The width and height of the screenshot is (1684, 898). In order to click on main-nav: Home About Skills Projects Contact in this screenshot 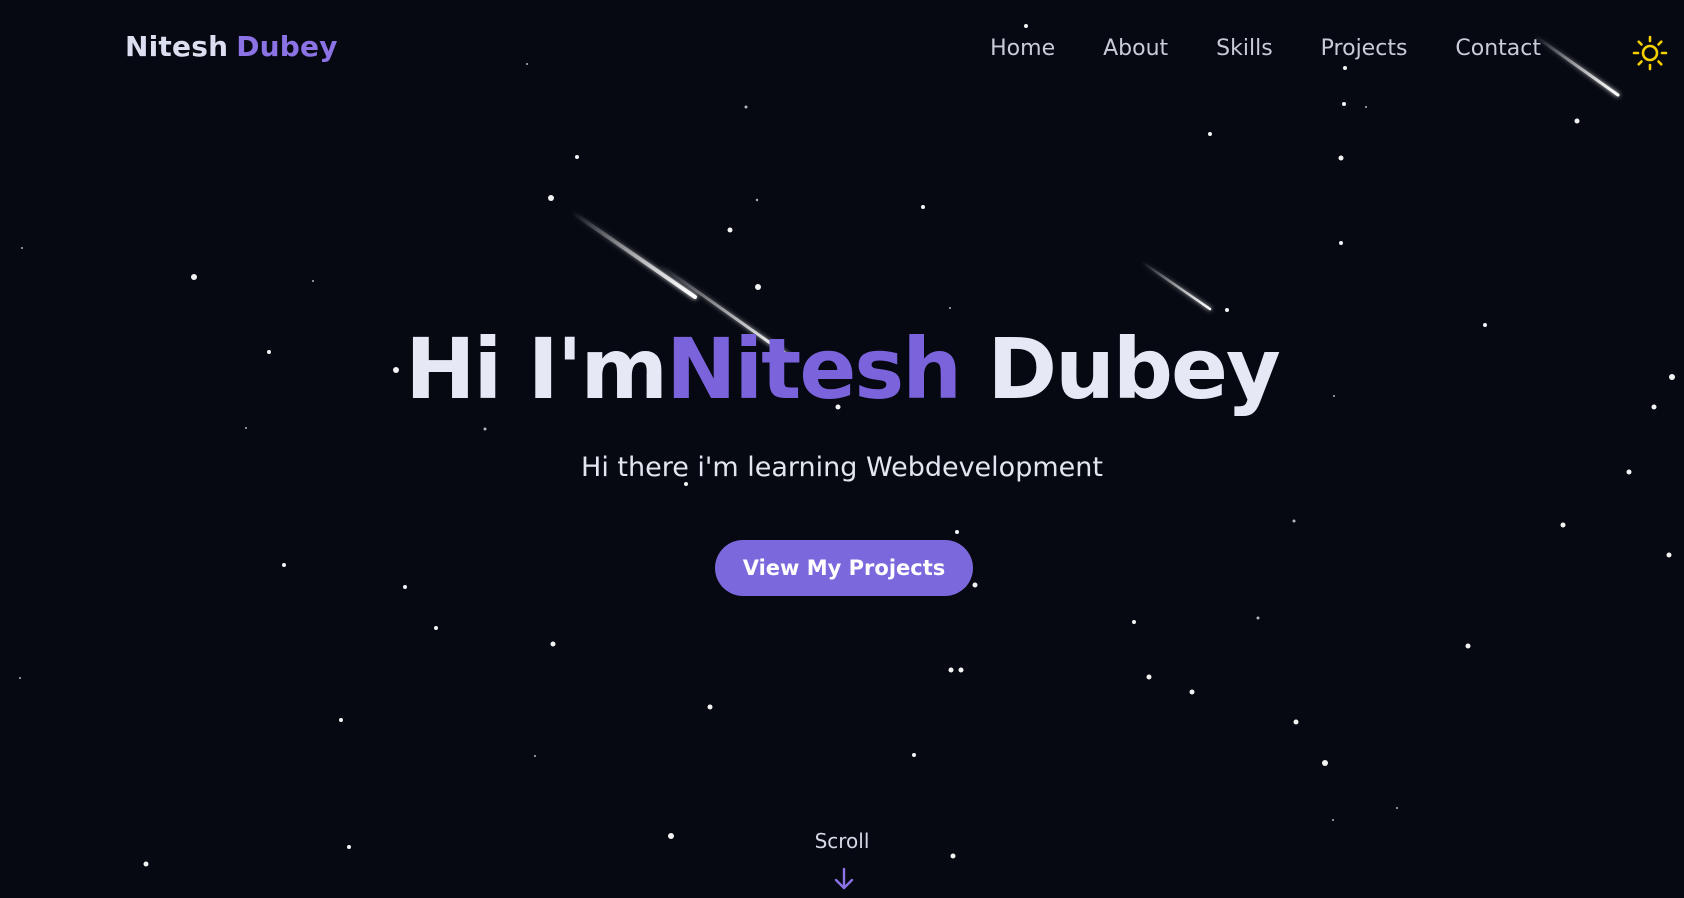, I will do `click(1265, 48)`.